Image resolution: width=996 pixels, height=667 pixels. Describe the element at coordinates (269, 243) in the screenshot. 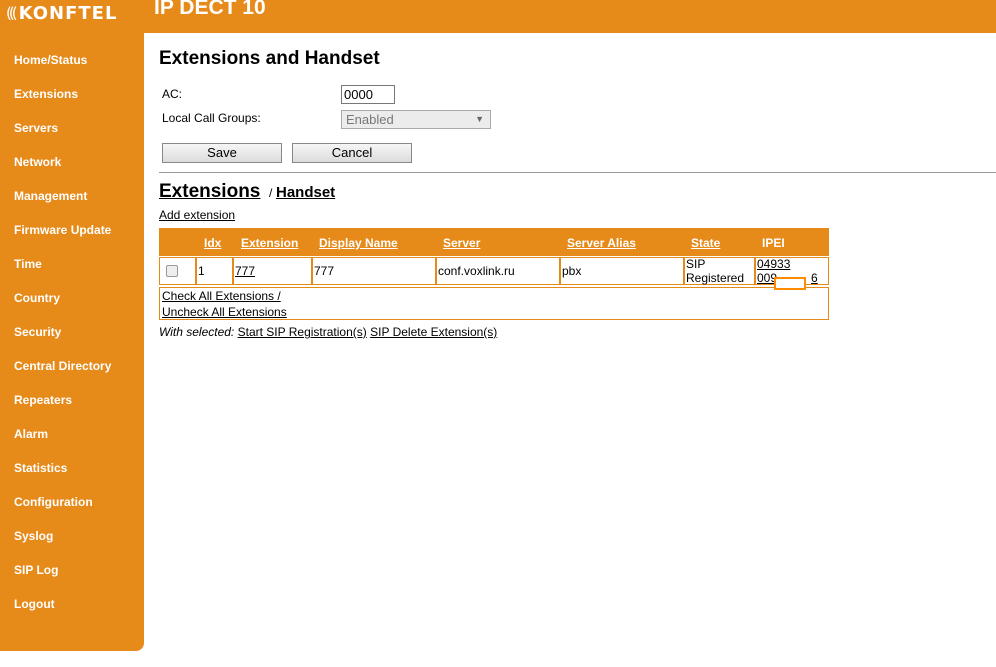

I see `column-extension: Extension` at that location.